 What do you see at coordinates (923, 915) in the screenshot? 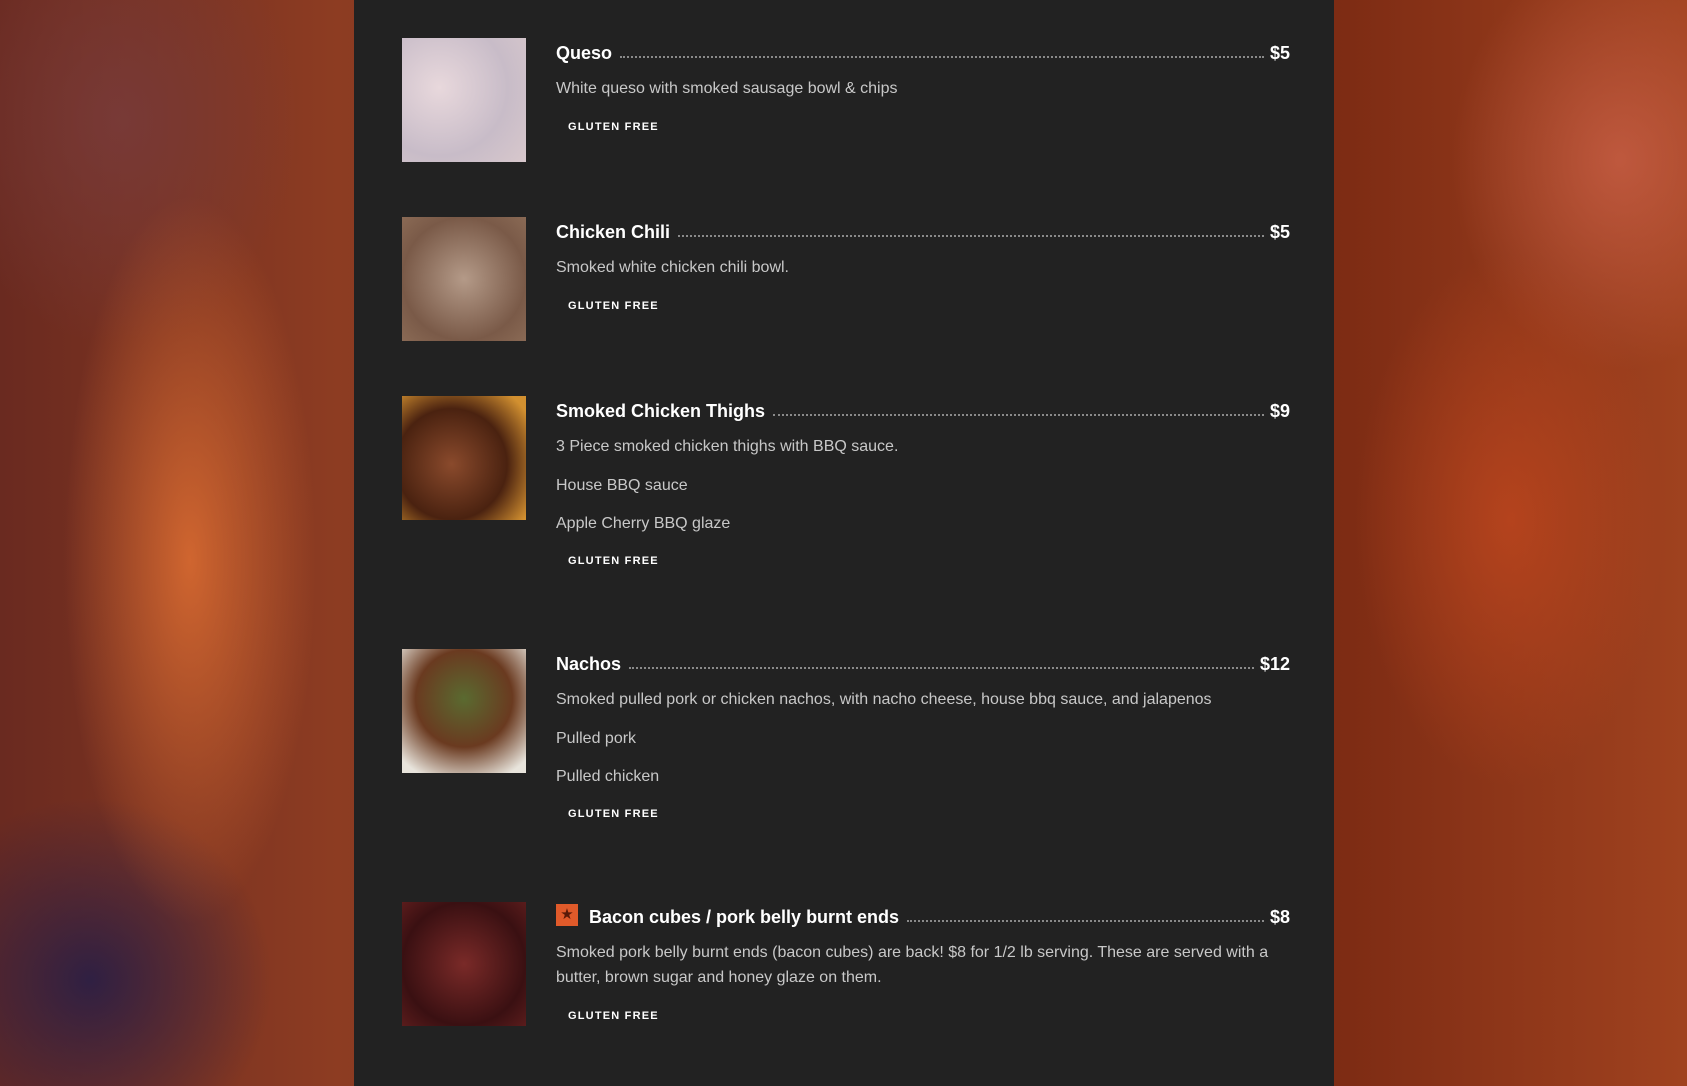
I see `menu-item-title-row: ★ Bacon cubes / pork belly burnt ends $8` at bounding box center [923, 915].